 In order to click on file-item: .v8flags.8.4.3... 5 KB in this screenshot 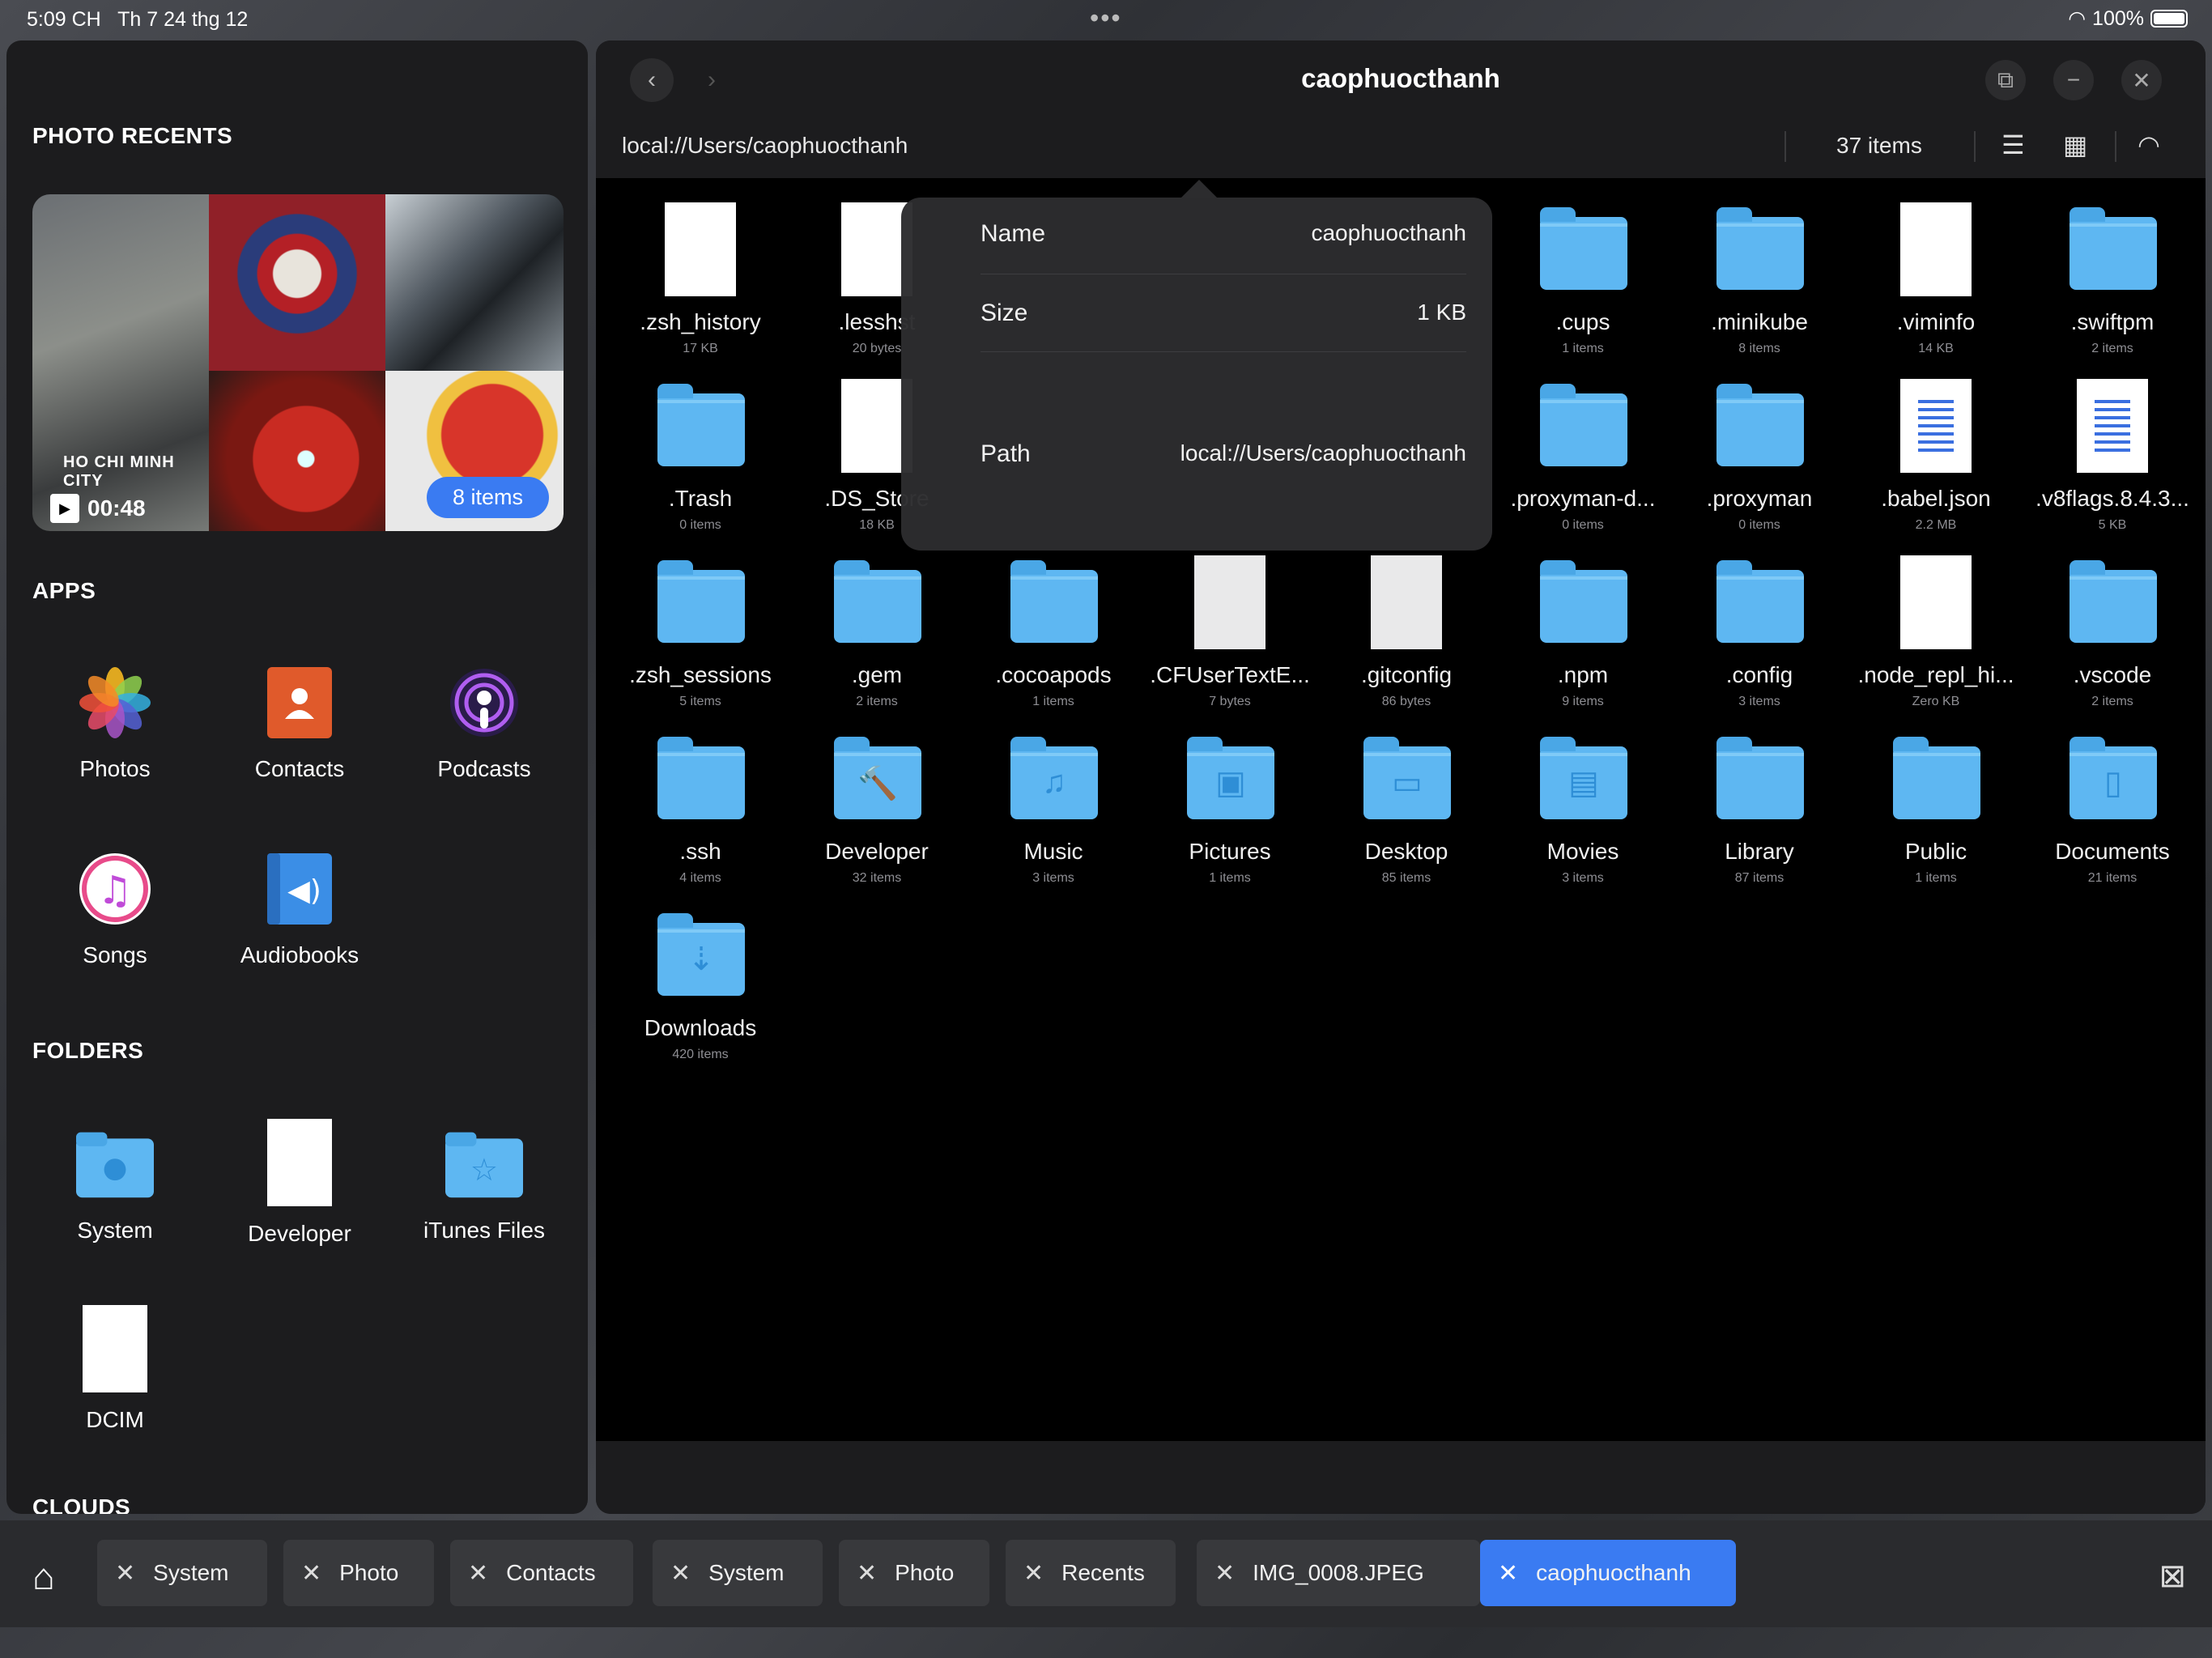, I will do `click(2113, 456)`.